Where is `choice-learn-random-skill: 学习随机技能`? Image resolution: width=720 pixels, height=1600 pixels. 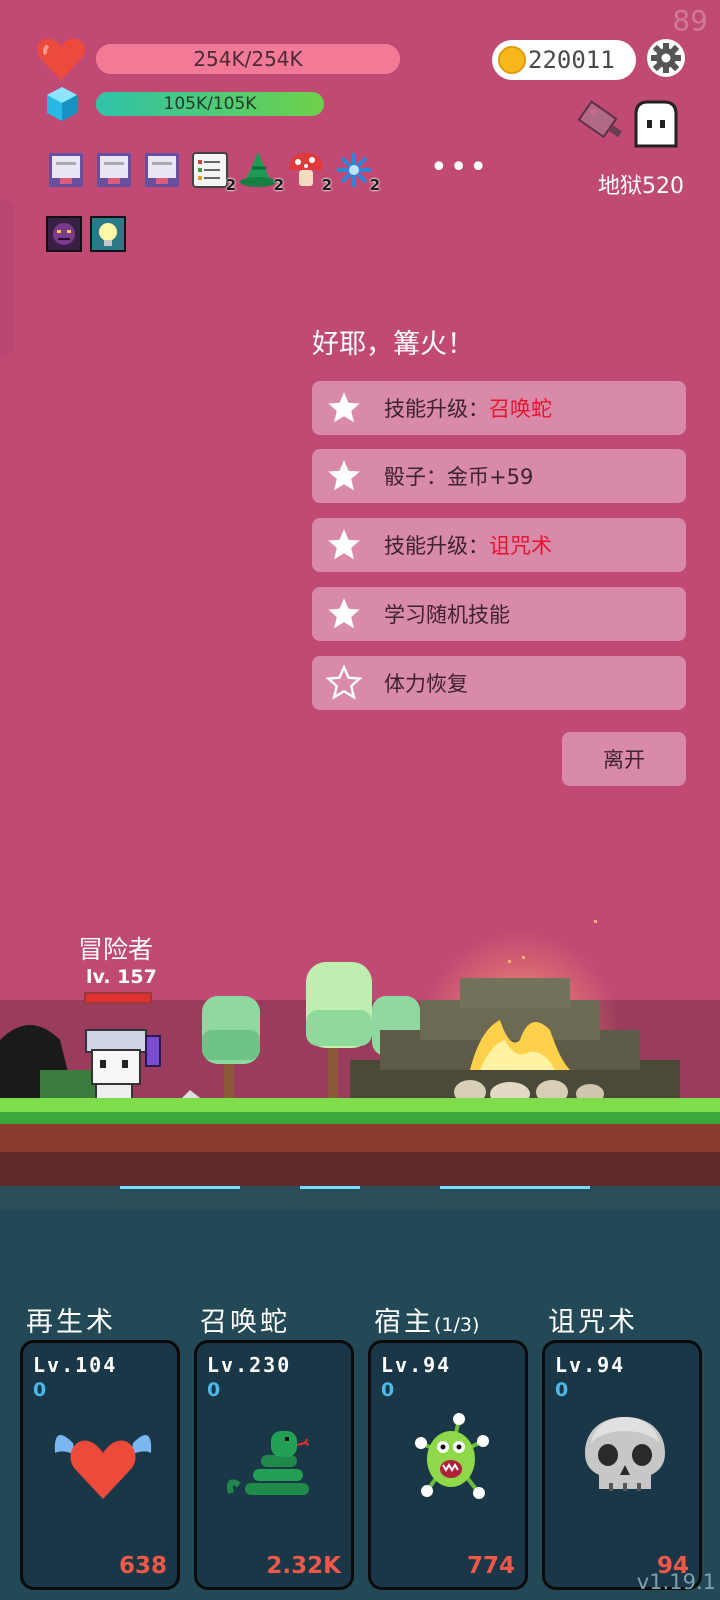 choice-learn-random-skill: 学习随机技能 is located at coordinates (499, 614).